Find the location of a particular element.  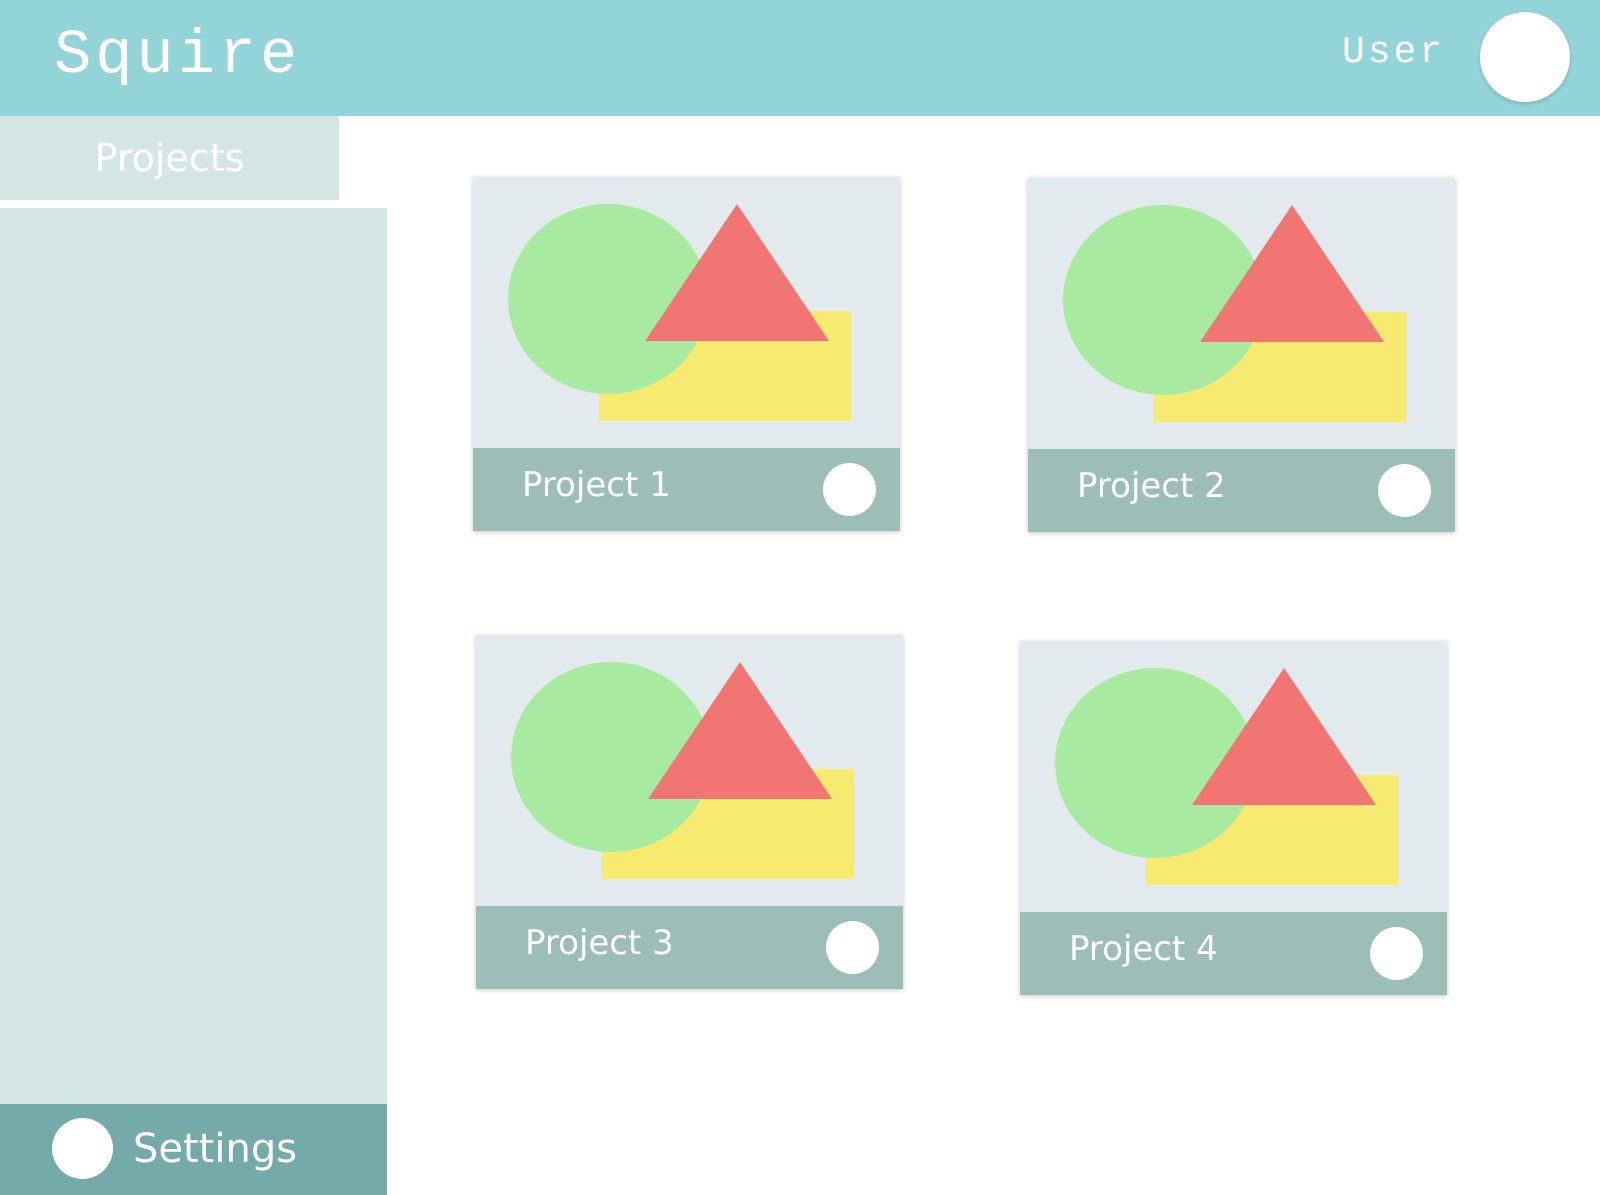

app-title: Squire is located at coordinates (178, 55).